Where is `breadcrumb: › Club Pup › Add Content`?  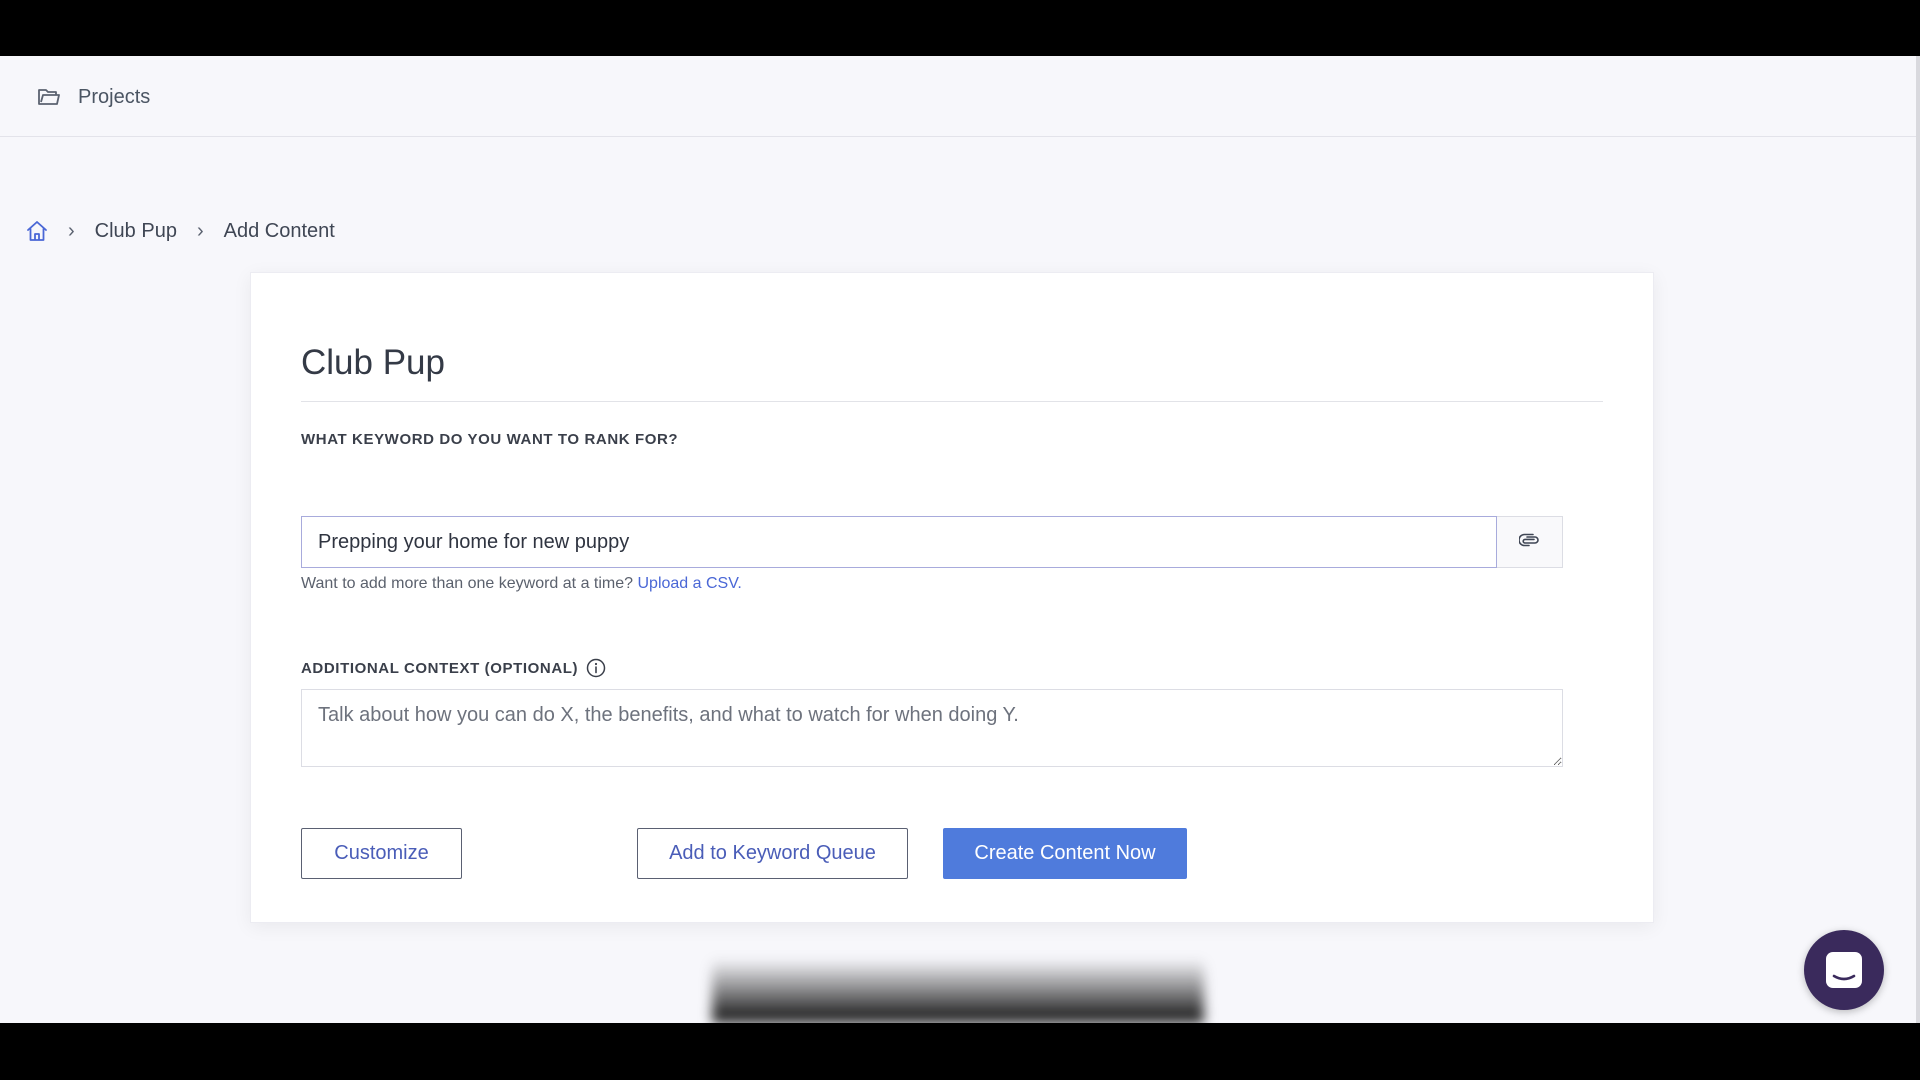
breadcrumb: › Club Pup › Add Content is located at coordinates (180, 231).